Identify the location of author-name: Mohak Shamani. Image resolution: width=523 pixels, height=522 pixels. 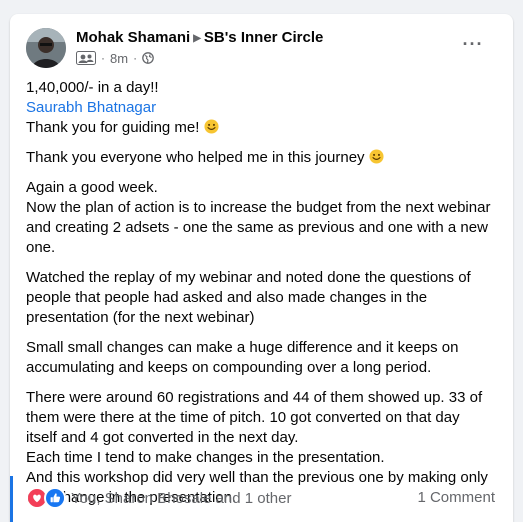
(133, 37).